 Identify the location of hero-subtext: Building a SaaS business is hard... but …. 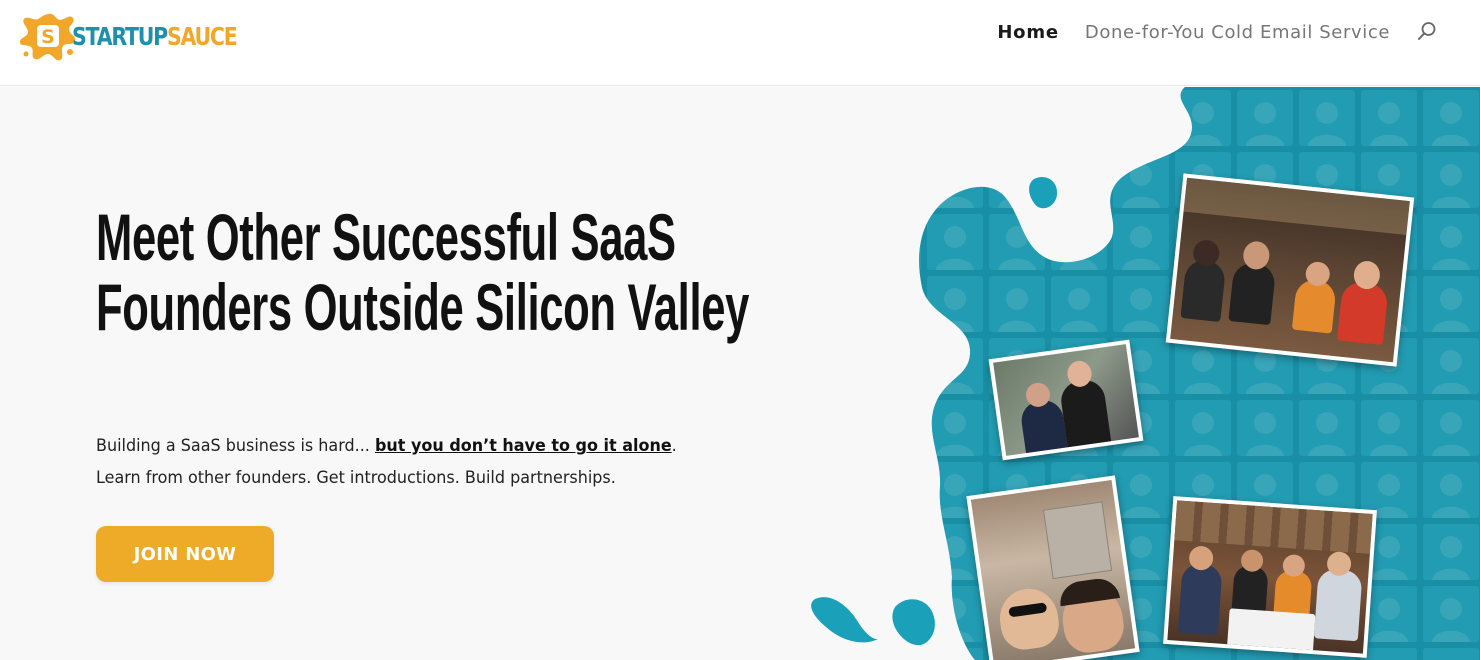
(386, 462).